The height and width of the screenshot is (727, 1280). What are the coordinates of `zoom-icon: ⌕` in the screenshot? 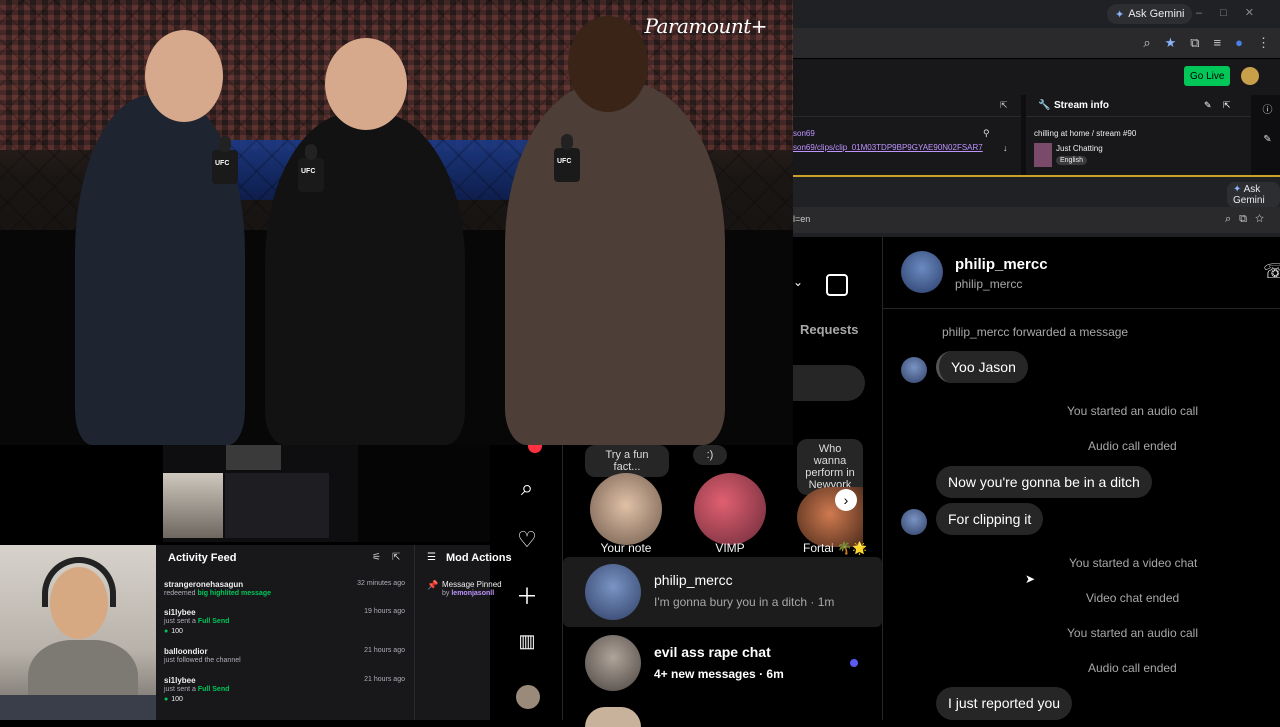 It's located at (1146, 43).